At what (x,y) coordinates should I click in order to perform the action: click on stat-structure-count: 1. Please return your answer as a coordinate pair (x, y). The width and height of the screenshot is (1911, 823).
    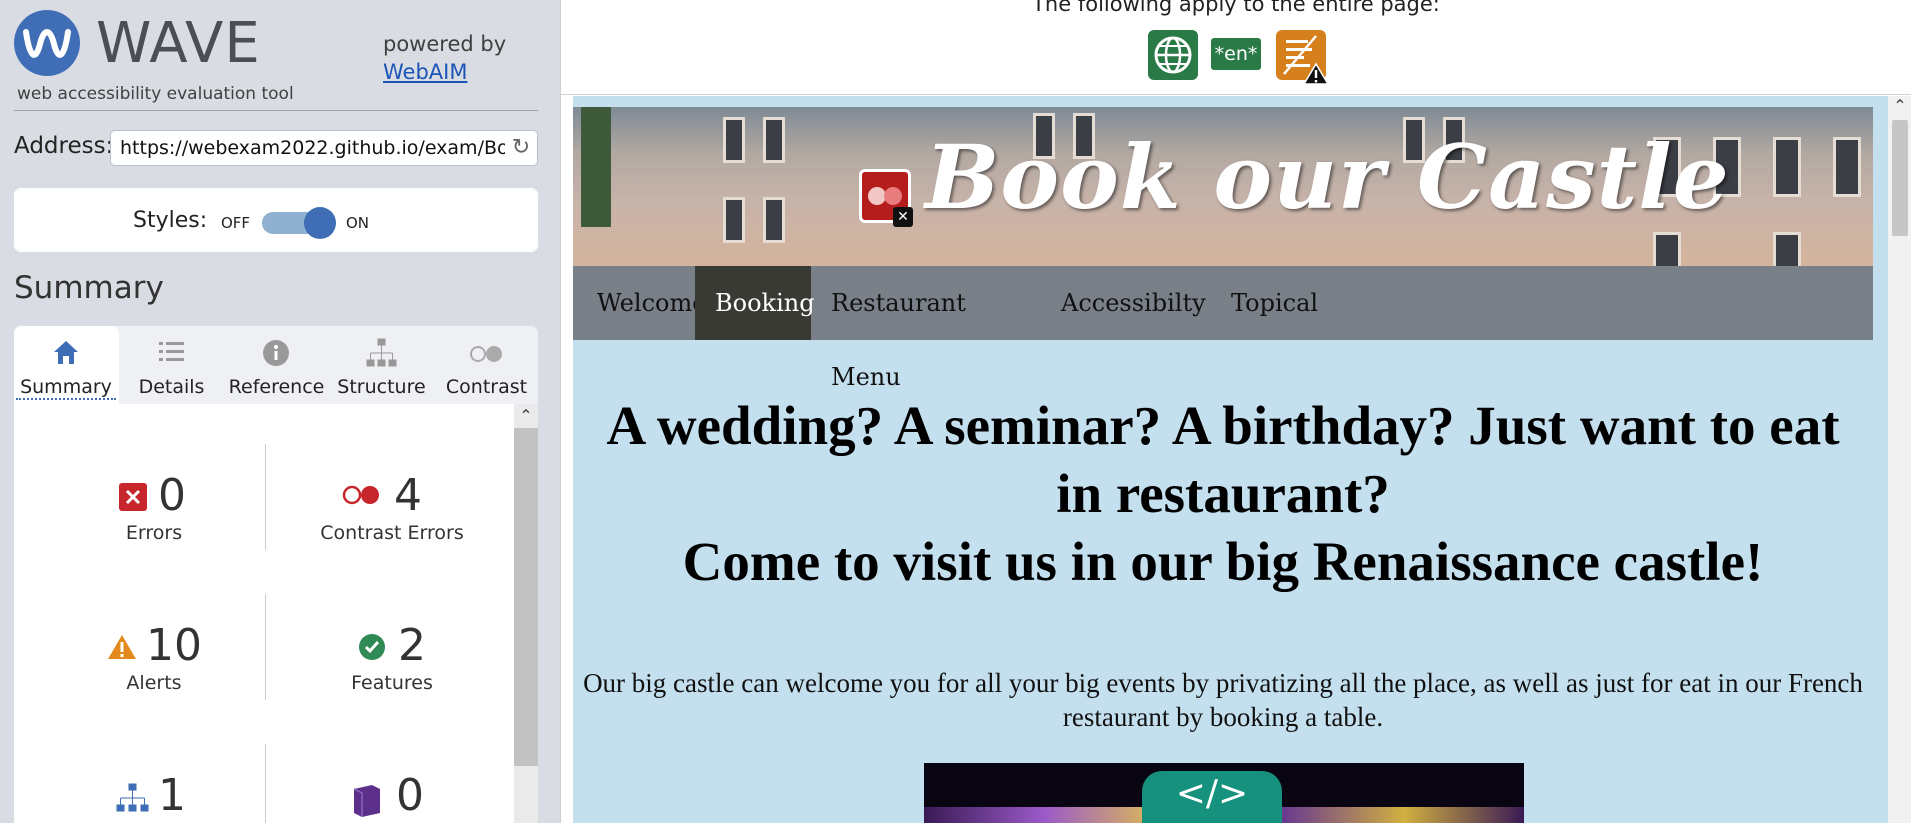
    Looking at the image, I should click on (172, 795).